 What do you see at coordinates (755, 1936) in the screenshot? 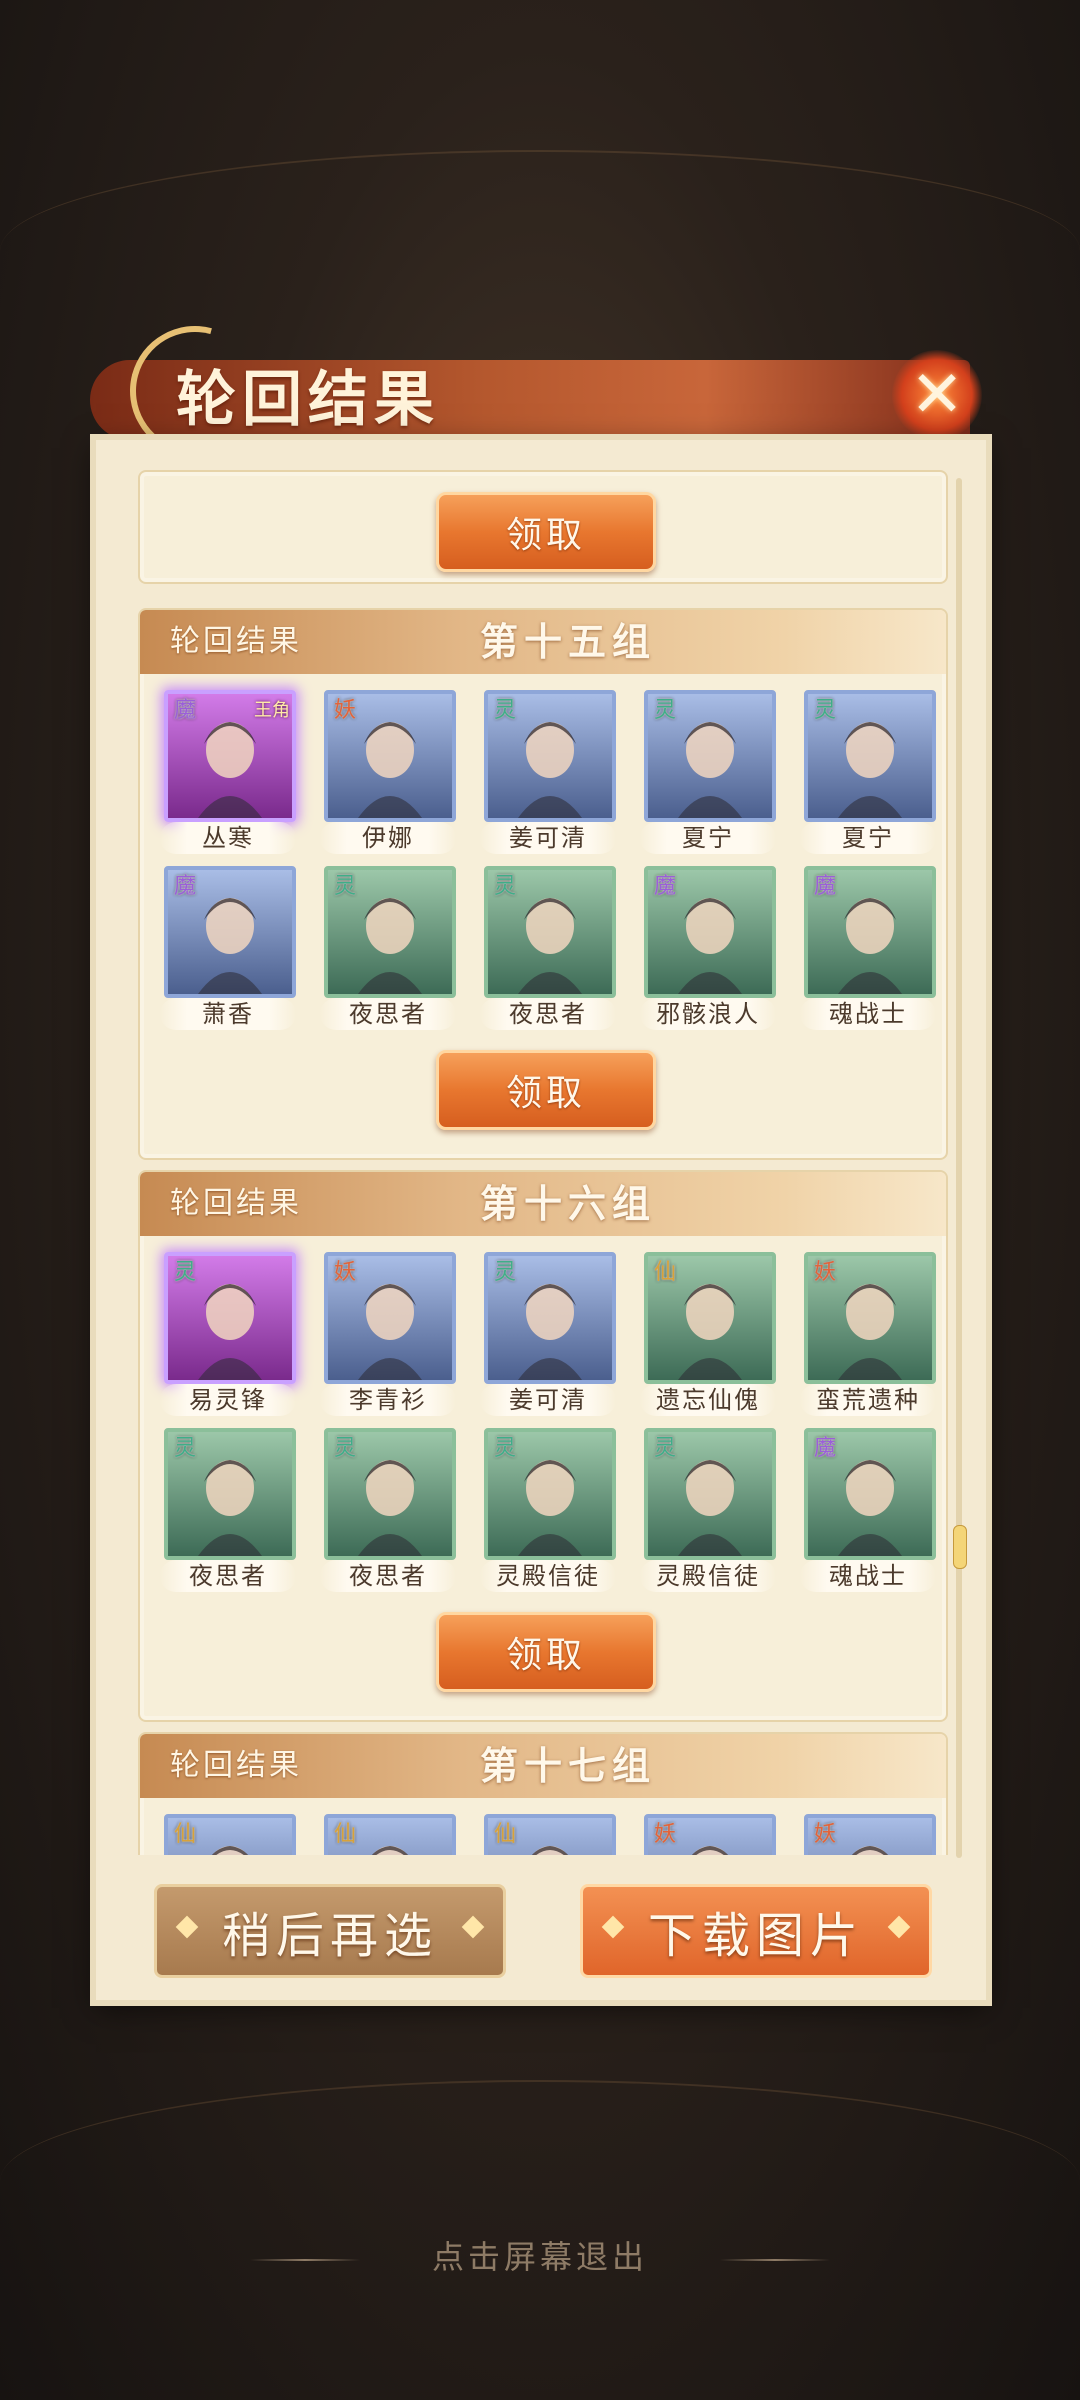
I see `download-image-label: 下载图片` at bounding box center [755, 1936].